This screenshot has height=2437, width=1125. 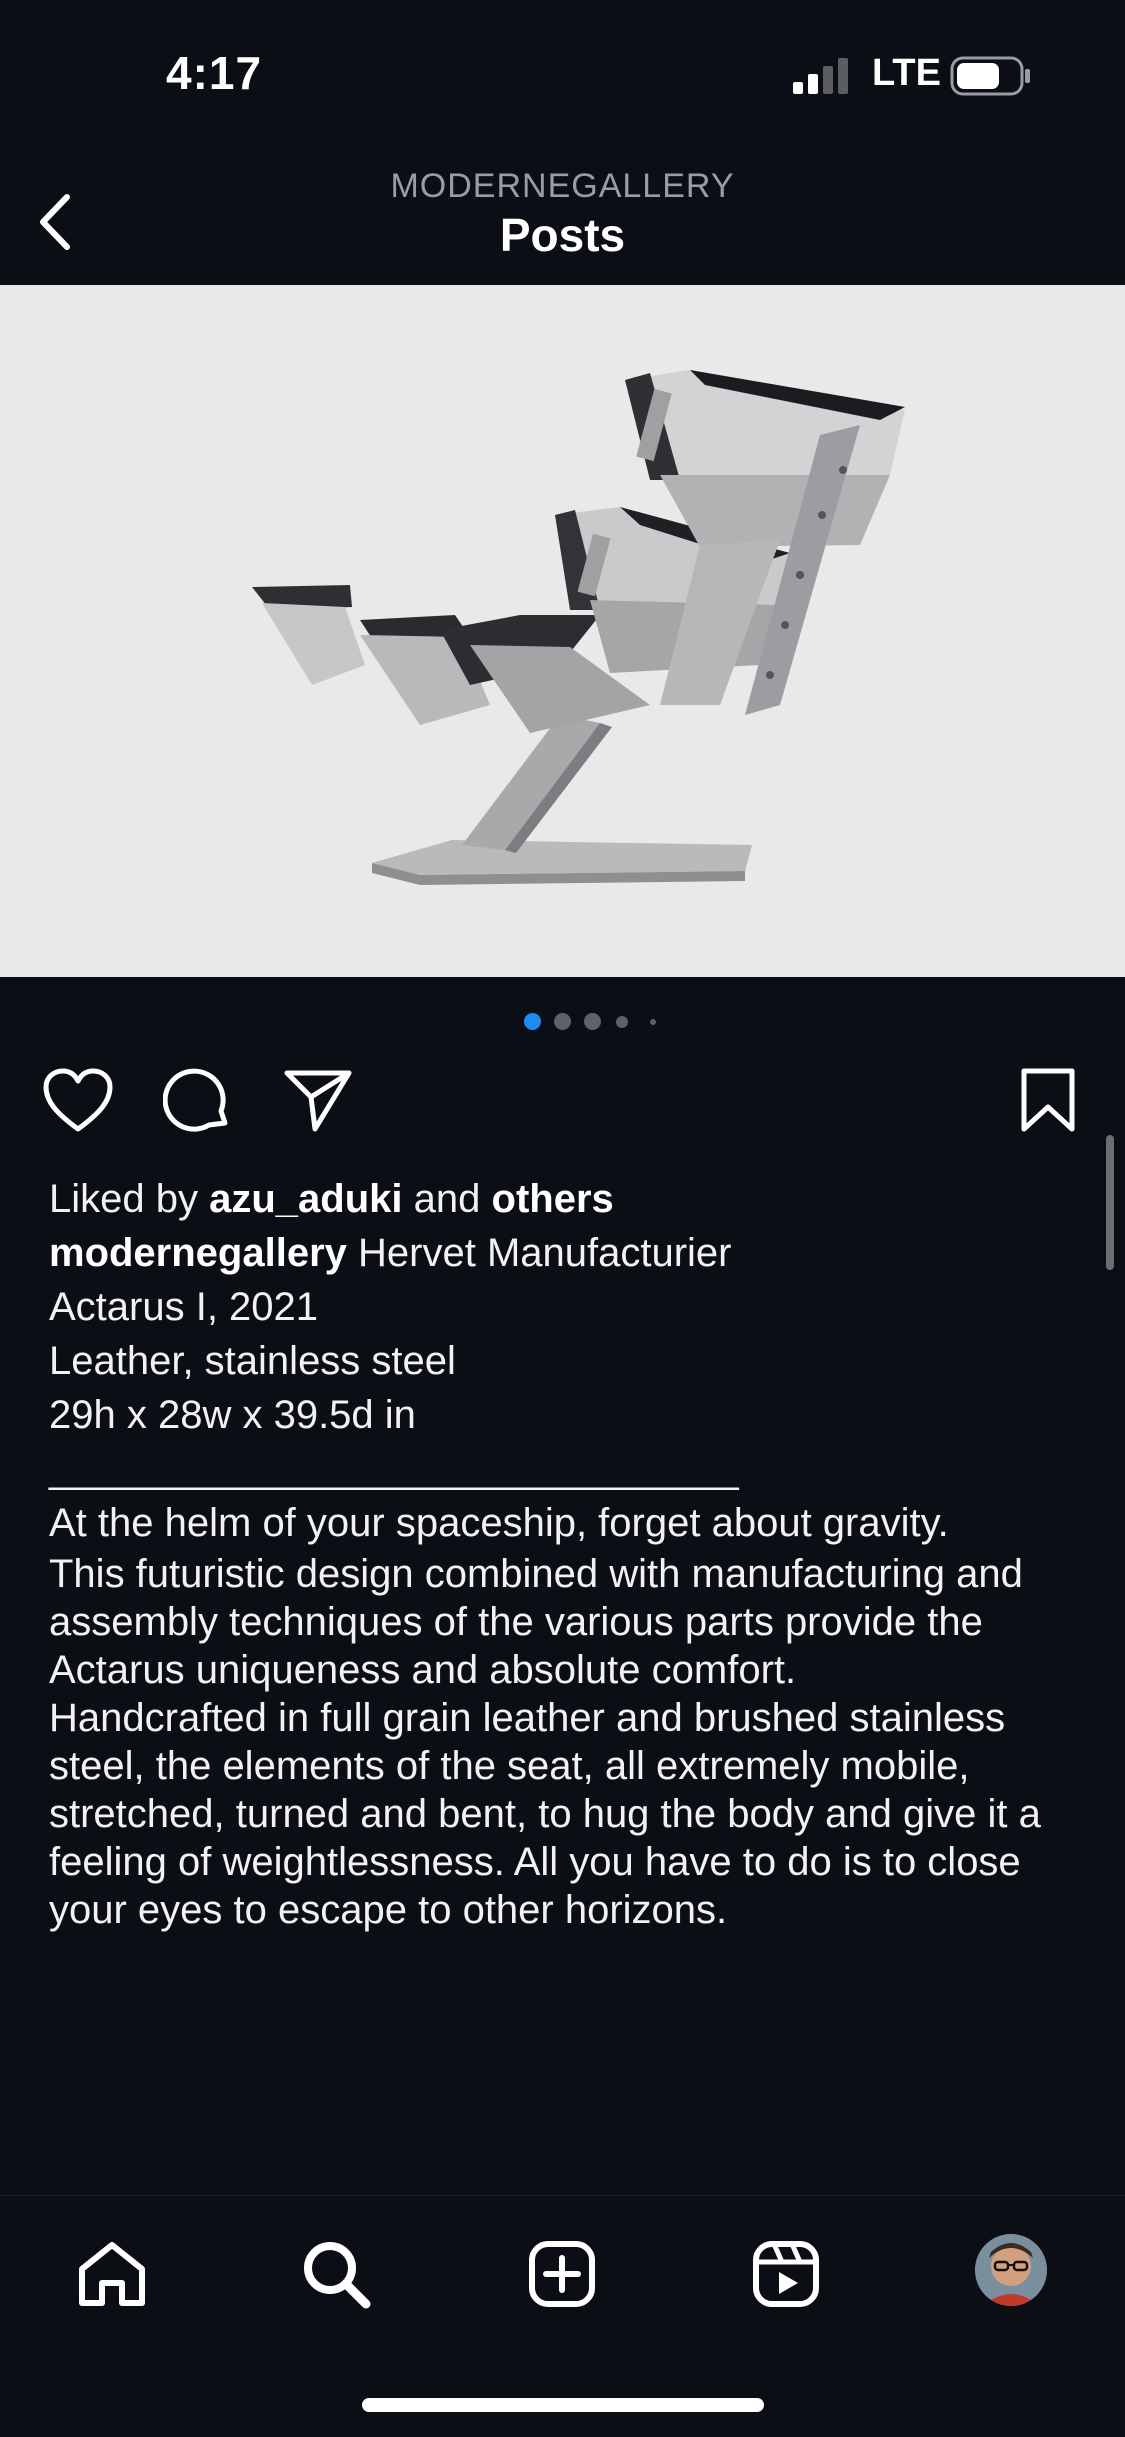 What do you see at coordinates (545, 1253) in the screenshot?
I see `caption-line: Hervet Manufacturier` at bounding box center [545, 1253].